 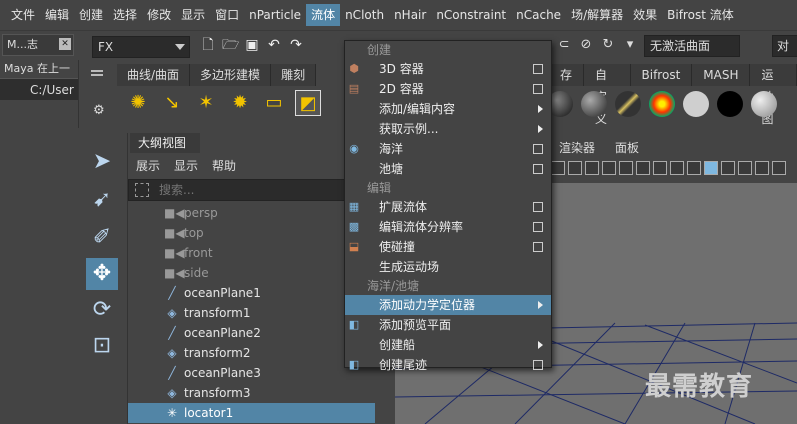 I want to click on shelf-tab-custom: 自定义, so click(x=607, y=95).